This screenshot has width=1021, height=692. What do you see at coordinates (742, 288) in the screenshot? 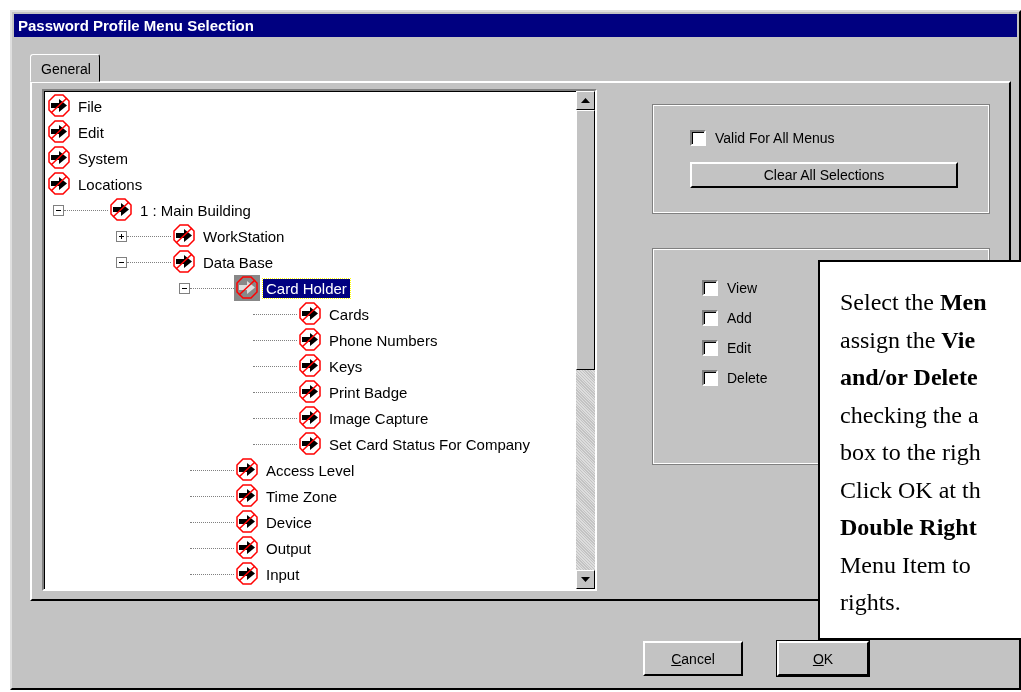
I see `checkbox-label: View` at bounding box center [742, 288].